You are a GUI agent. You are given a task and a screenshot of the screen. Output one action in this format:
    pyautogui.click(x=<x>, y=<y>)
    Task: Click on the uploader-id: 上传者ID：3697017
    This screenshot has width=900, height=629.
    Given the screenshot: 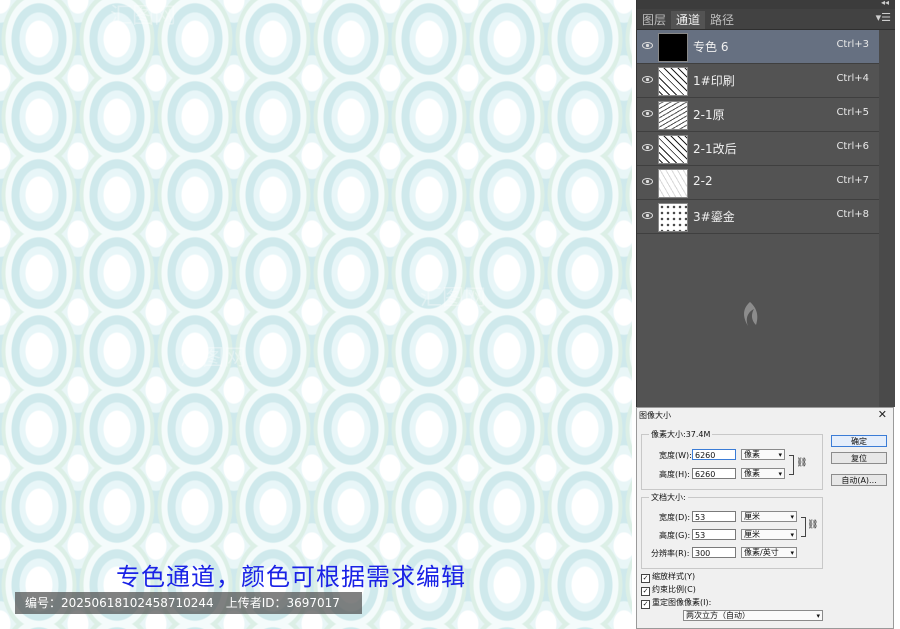 What is the action you would take?
    pyautogui.click(x=282, y=603)
    